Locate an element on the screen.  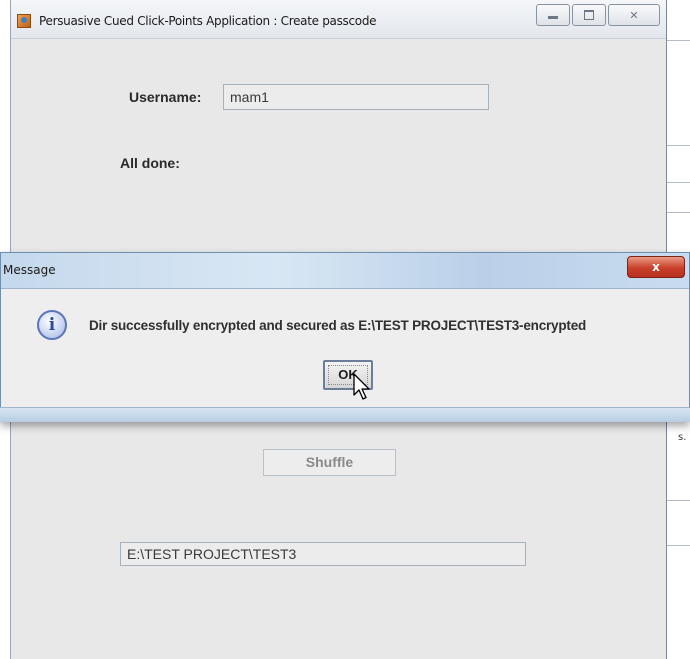
info-icon: i is located at coordinates (52, 325).